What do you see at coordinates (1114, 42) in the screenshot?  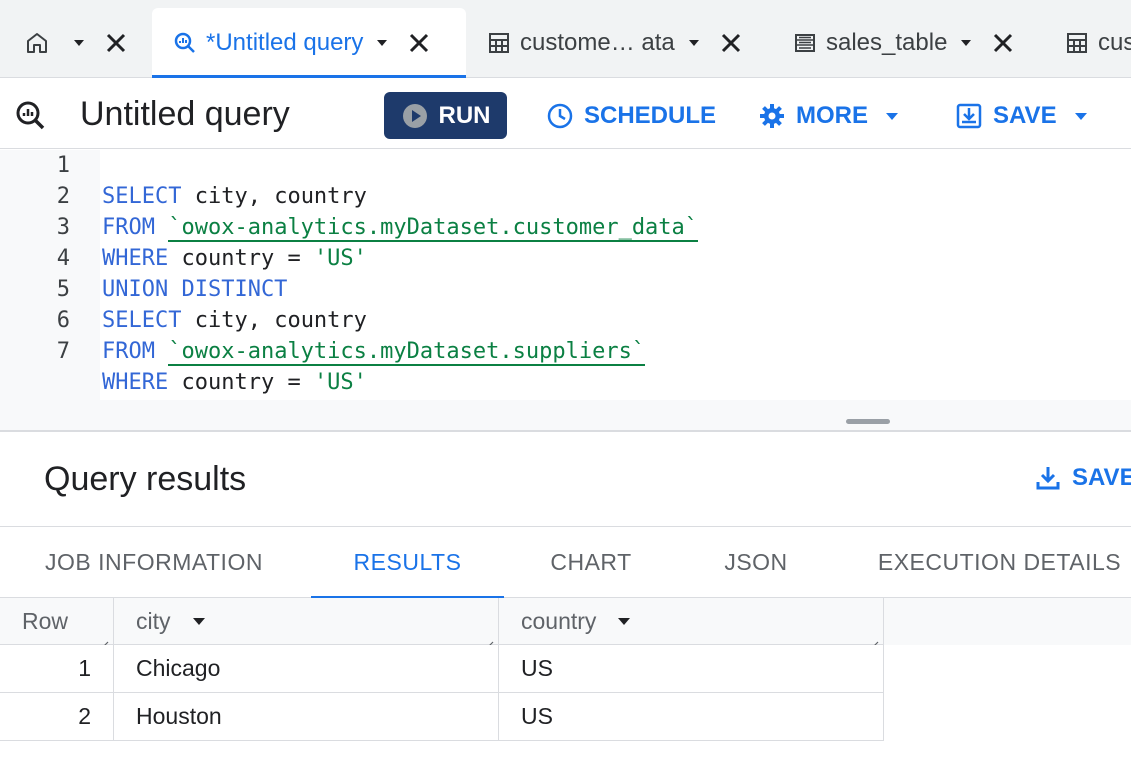 I see `tab-label: cus` at bounding box center [1114, 42].